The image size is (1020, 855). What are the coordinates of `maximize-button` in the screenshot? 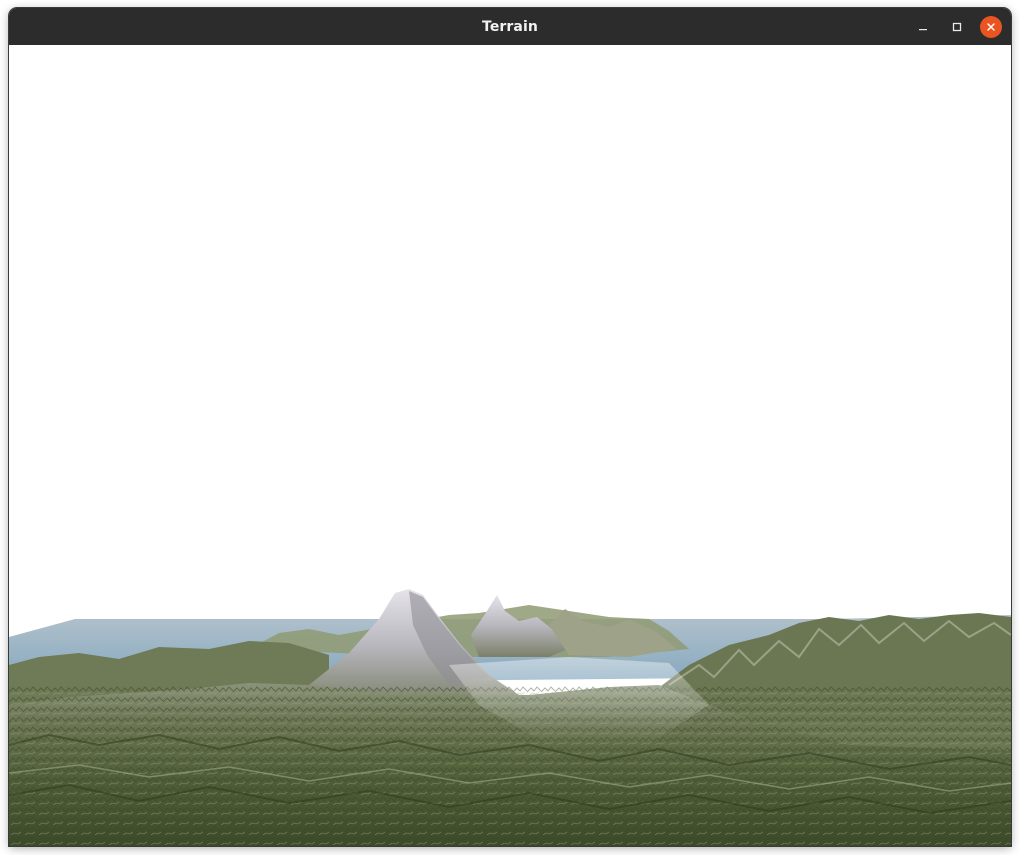 It's located at (957, 27).